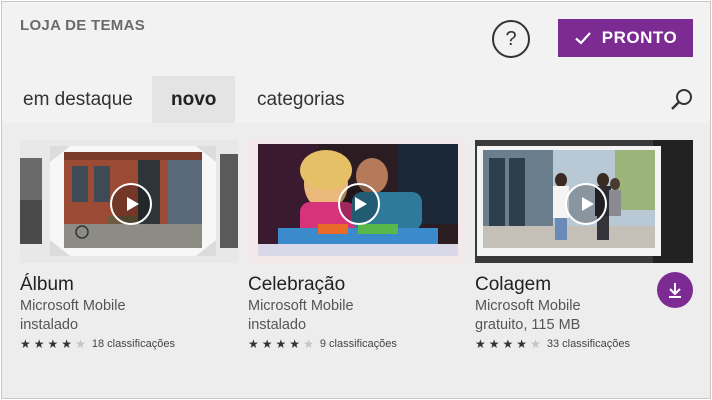  What do you see at coordinates (78, 99) in the screenshot?
I see `tab-featured: em destaque` at bounding box center [78, 99].